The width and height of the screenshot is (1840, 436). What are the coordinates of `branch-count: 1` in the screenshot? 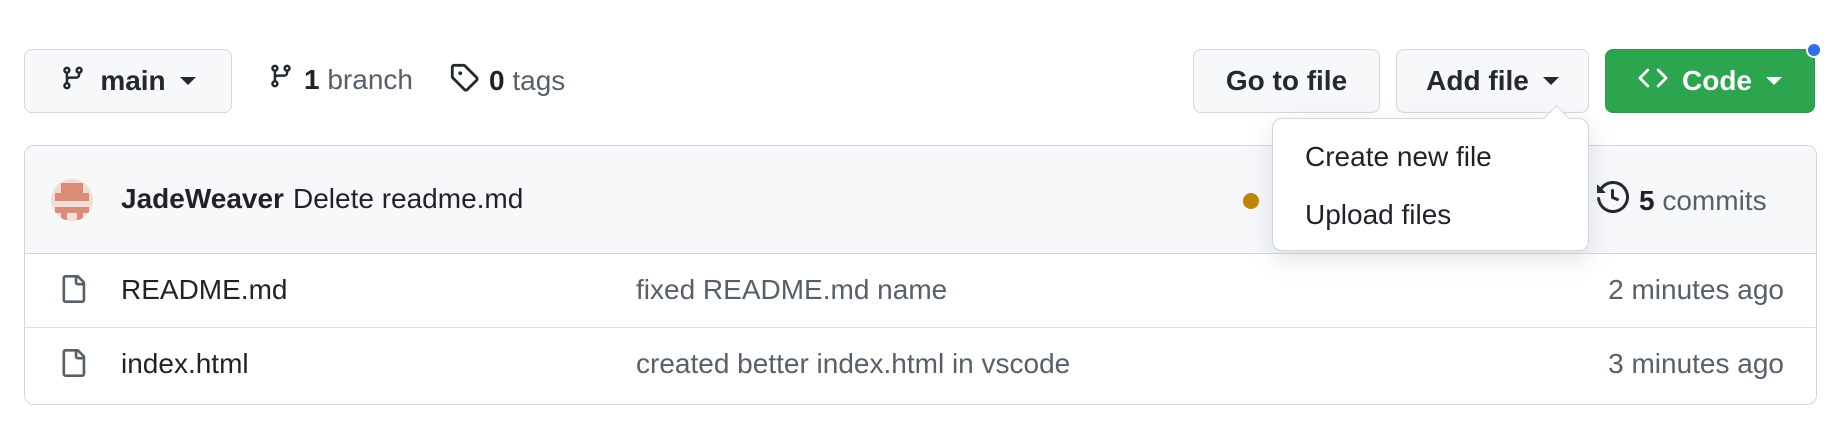 It's located at (312, 79).